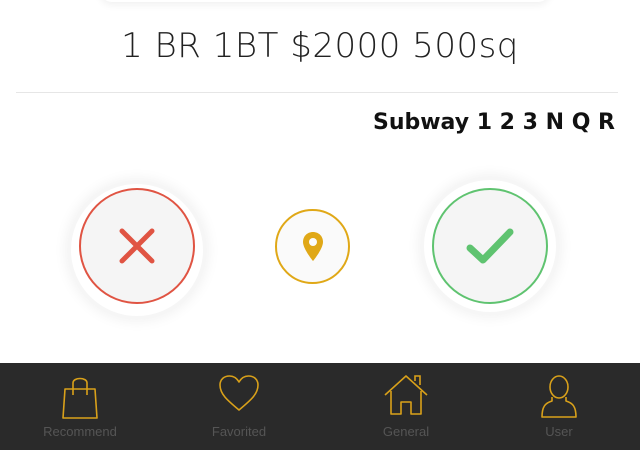  I want to click on divider, so click(317, 92).